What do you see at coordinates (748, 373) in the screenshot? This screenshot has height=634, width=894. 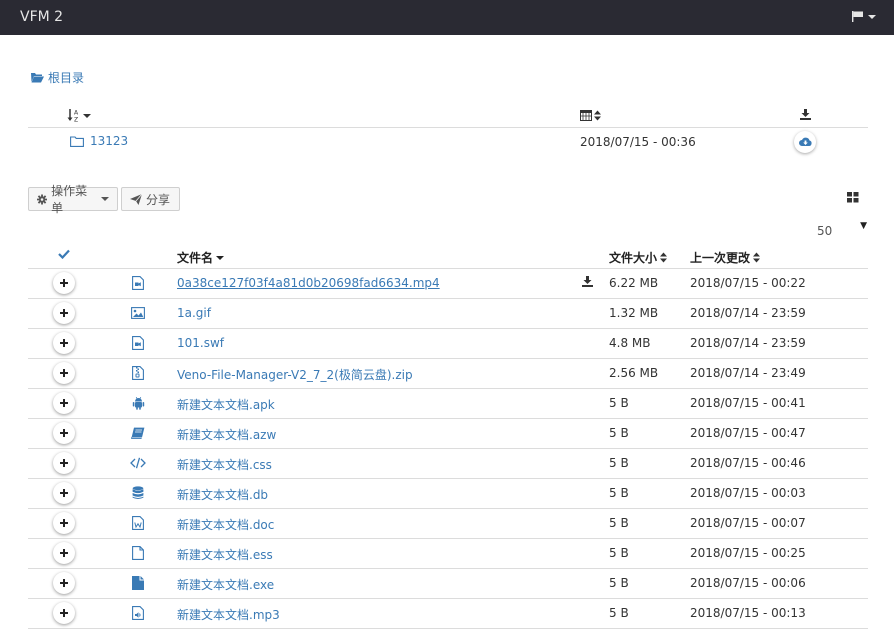 I see `file-date: 2018/07/14 - 23:49` at bounding box center [748, 373].